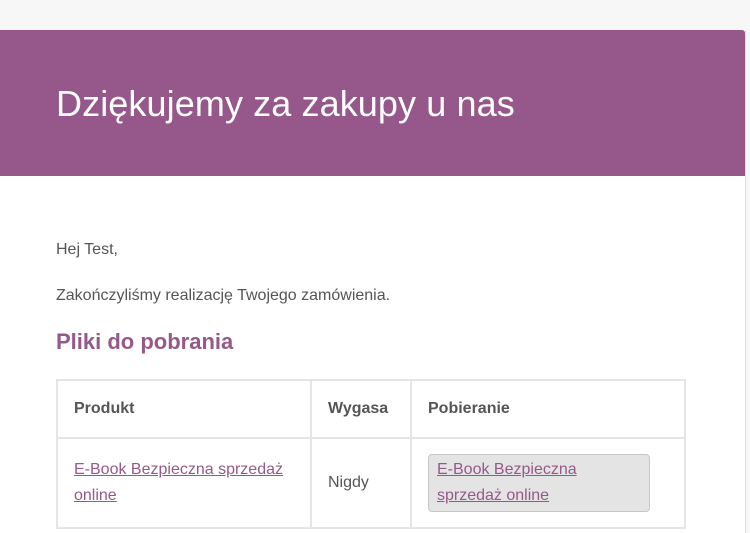 This screenshot has width=750, height=533. Describe the element at coordinates (361, 409) in the screenshot. I see `column-header-expires: Wygasa` at that location.